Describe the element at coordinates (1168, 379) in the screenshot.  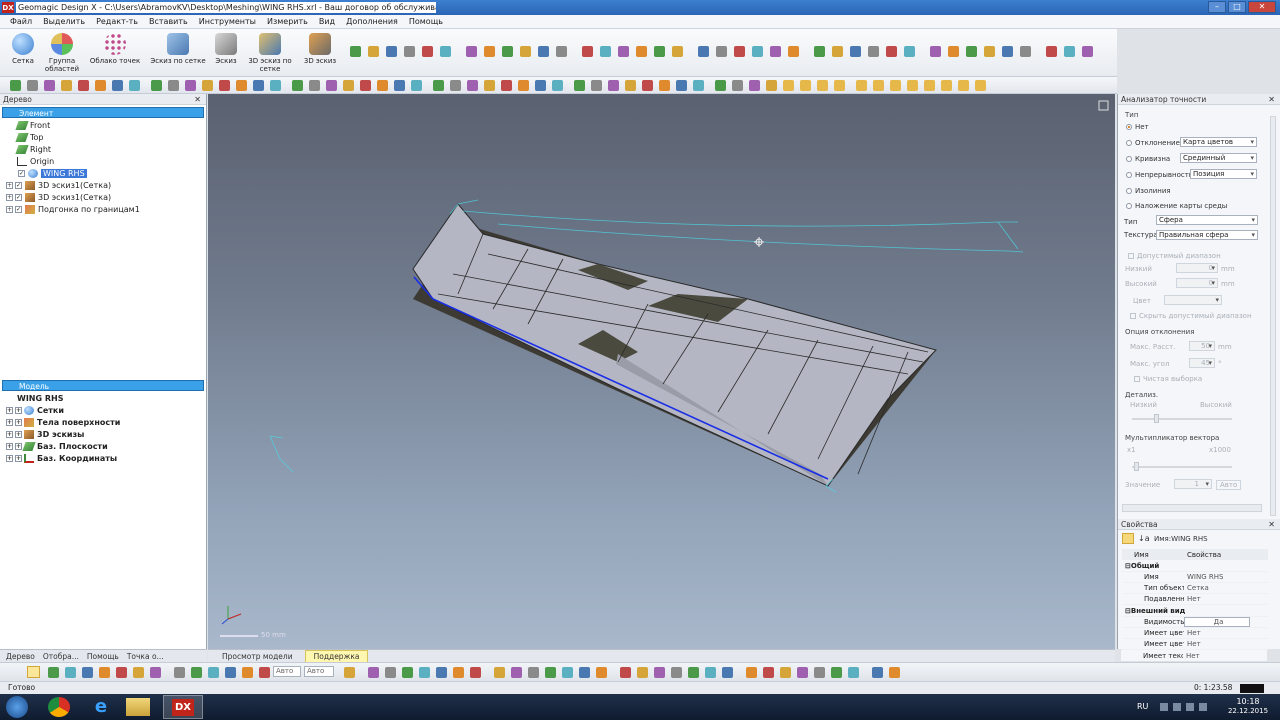
I see `clean-selection-checkbox: Чистая выборка` at that location.